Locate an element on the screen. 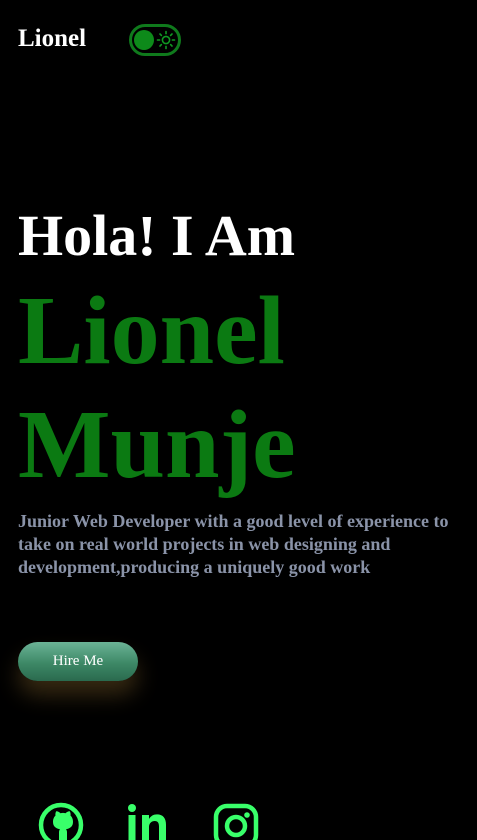 This screenshot has width=477, height=840. instagram-link is located at coordinates (237, 820).